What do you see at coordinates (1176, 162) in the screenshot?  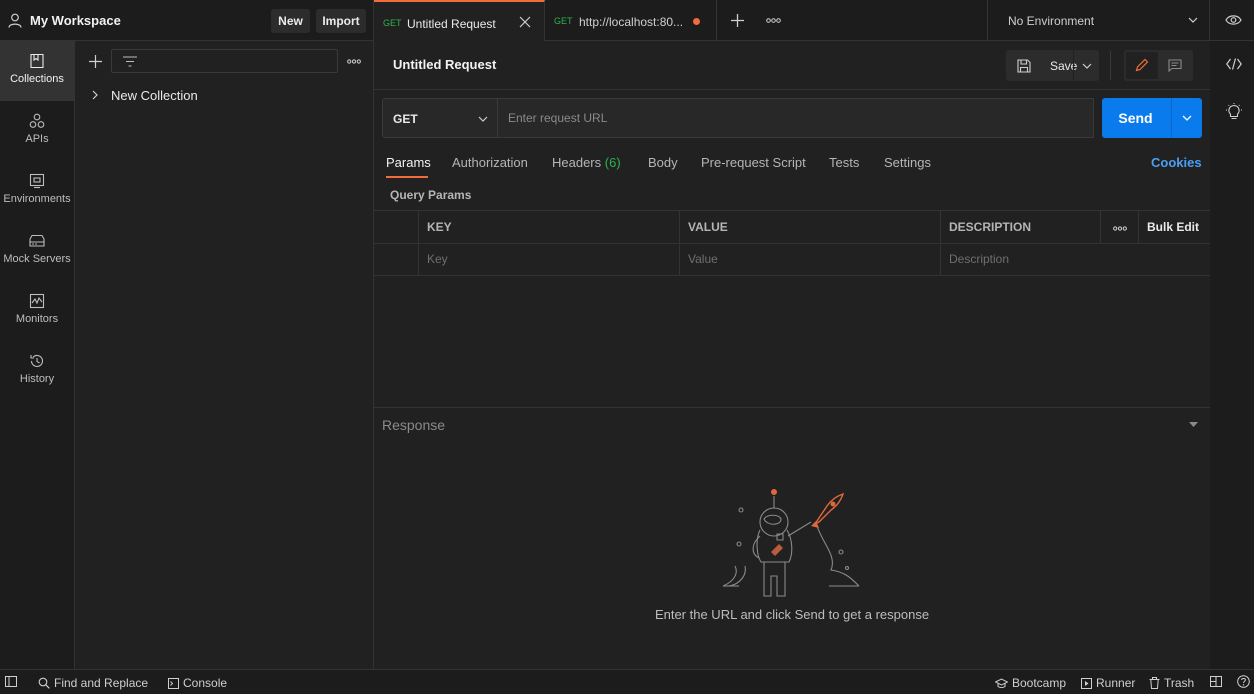 I see `cookies-link: Cookies` at bounding box center [1176, 162].